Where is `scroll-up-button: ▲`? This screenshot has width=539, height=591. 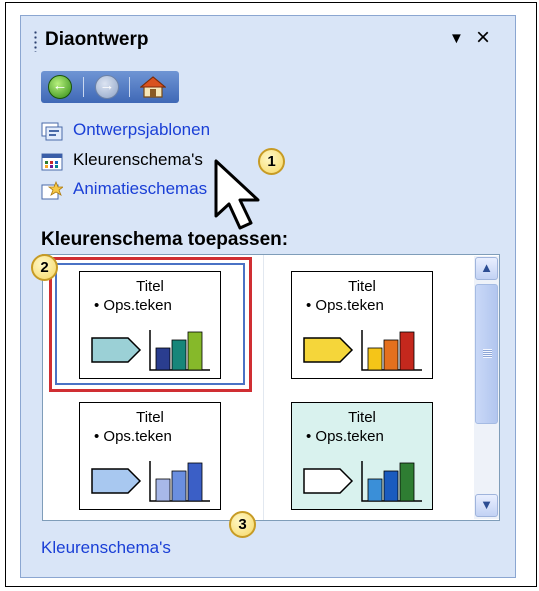
scroll-up-button: ▲ is located at coordinates (486, 268).